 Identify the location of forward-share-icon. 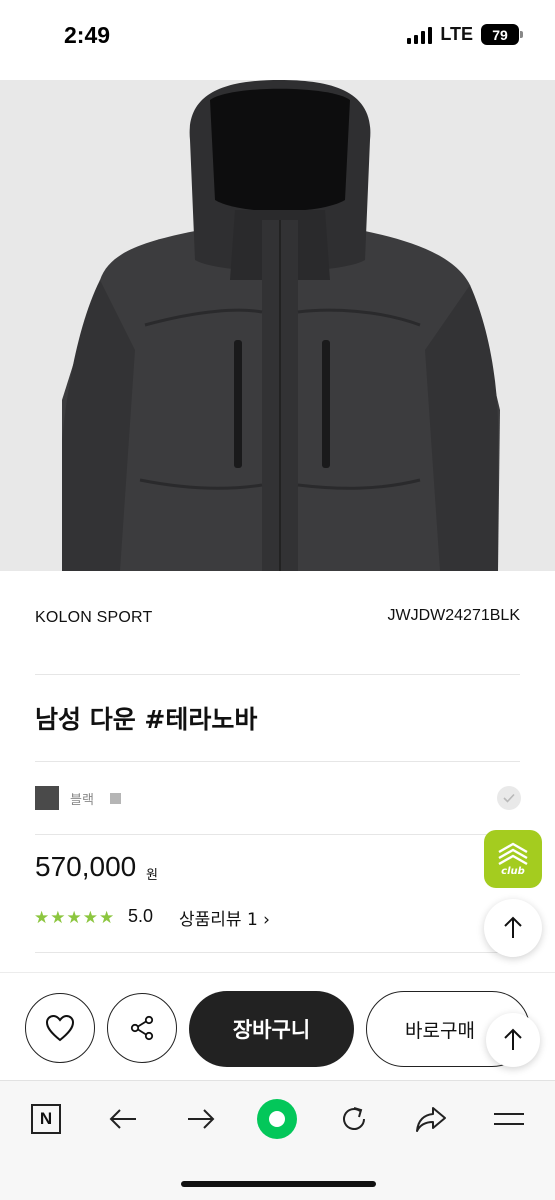
(431, 1119).